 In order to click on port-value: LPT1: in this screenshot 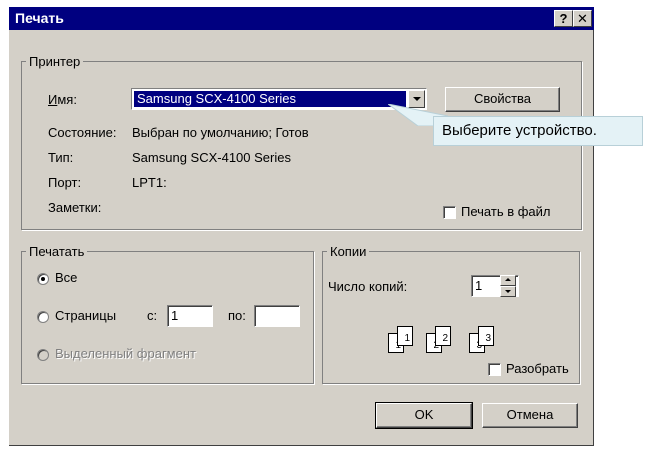, I will do `click(149, 182)`.